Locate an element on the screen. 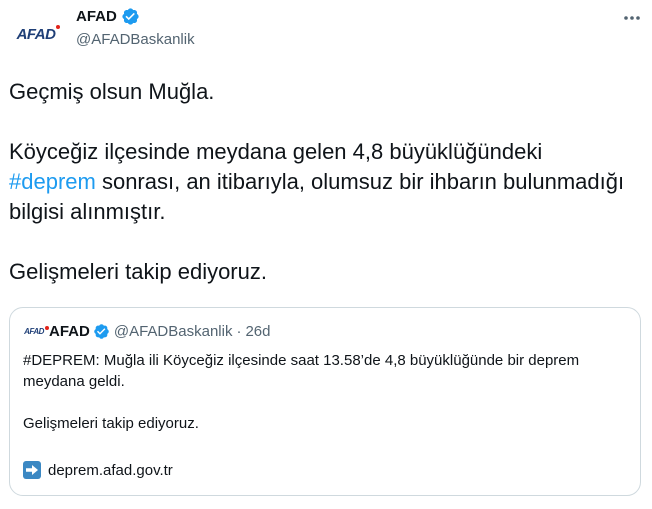  right-arrow-icon is located at coordinates (32, 470).